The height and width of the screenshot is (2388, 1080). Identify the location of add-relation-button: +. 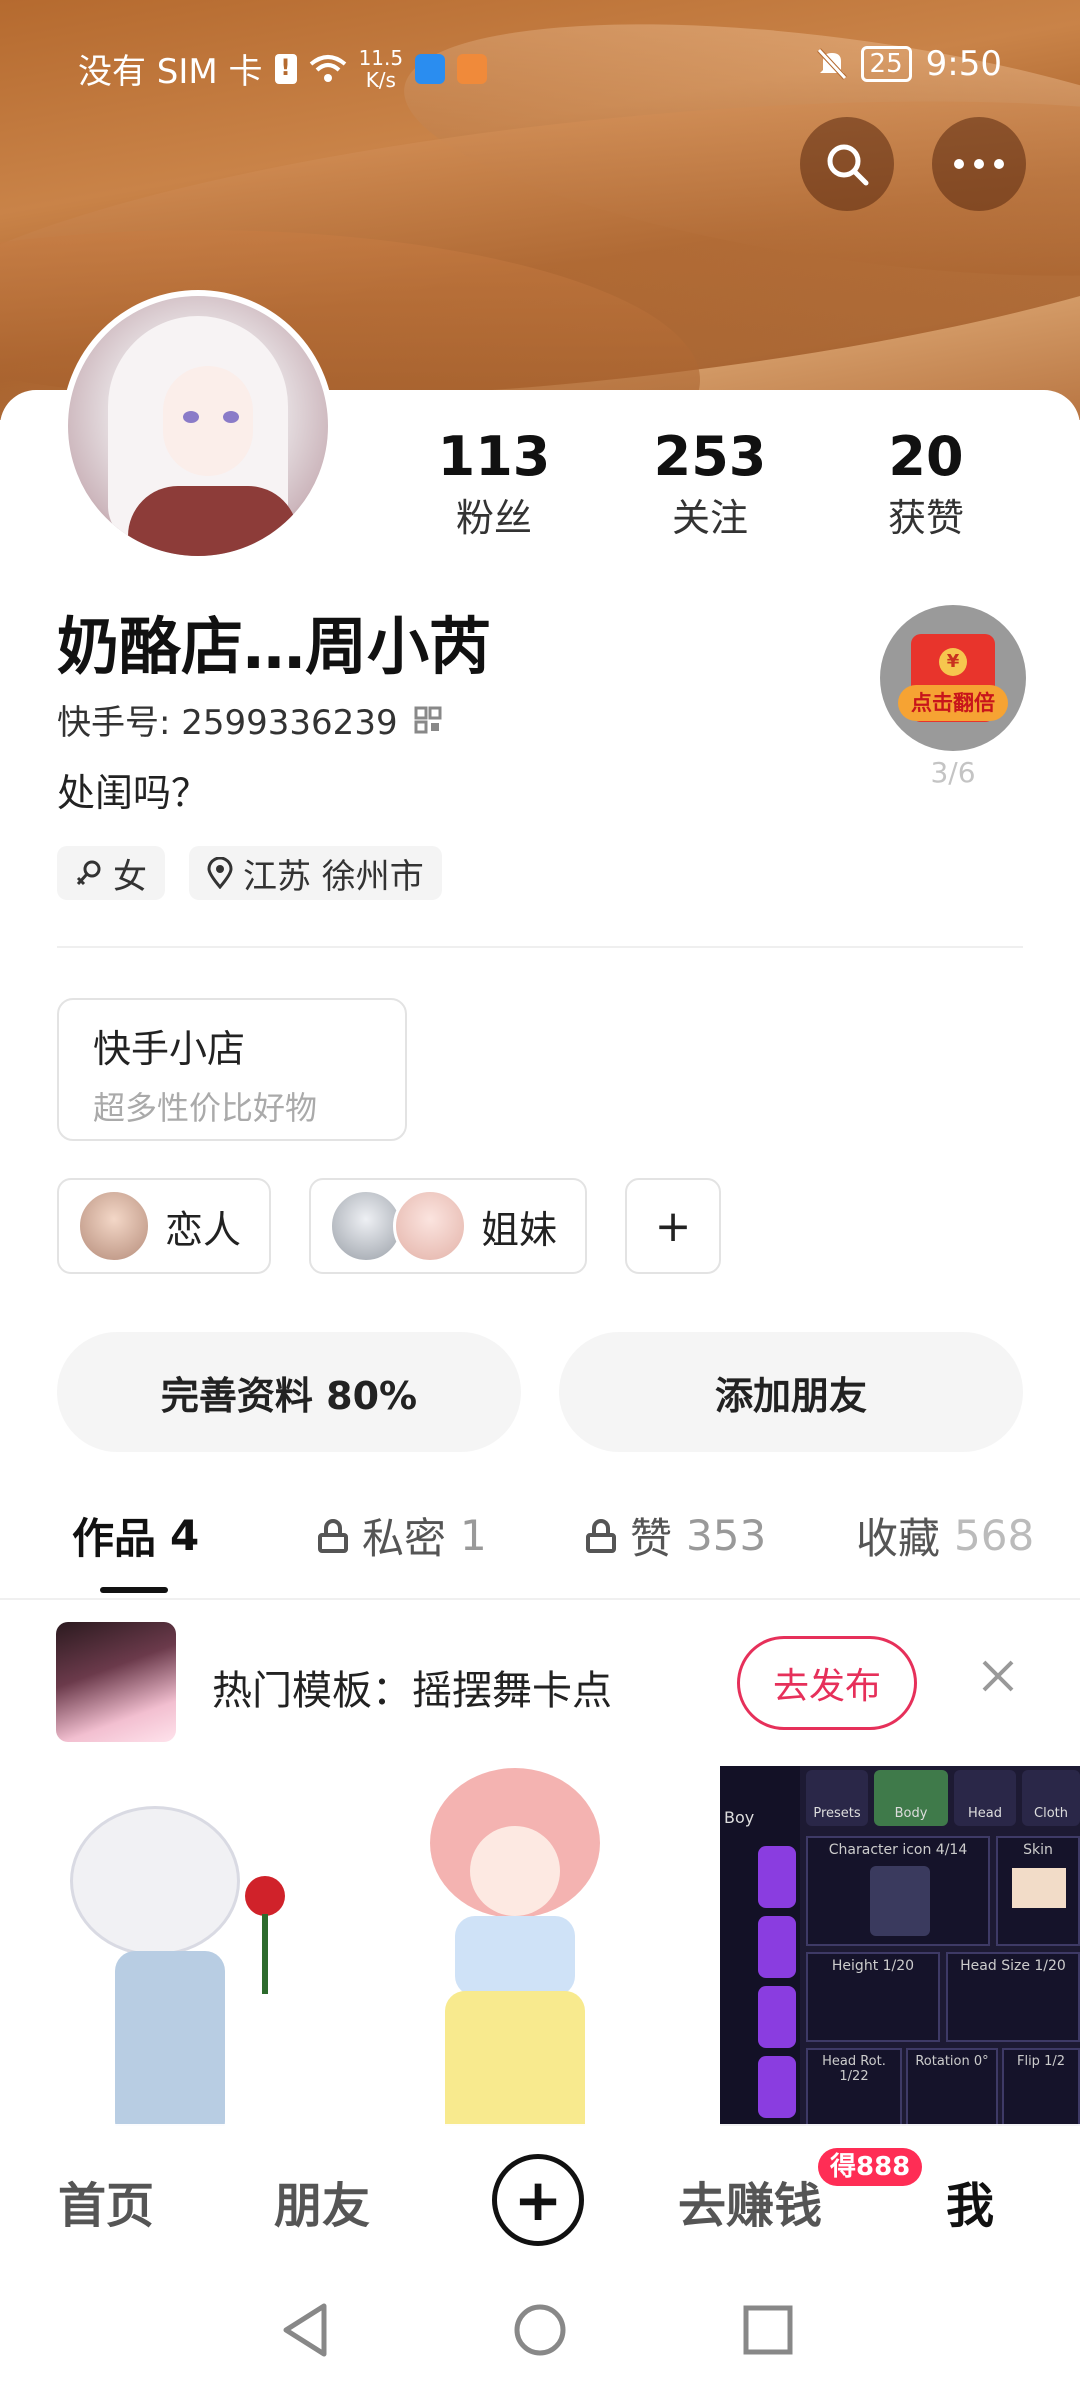
(673, 1226).